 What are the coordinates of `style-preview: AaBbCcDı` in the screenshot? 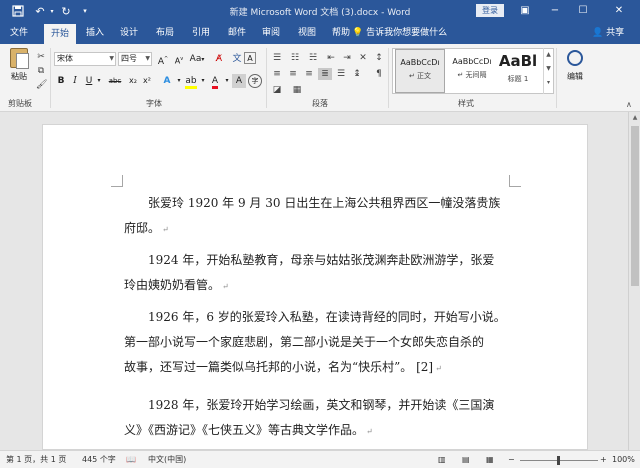 It's located at (420, 62).